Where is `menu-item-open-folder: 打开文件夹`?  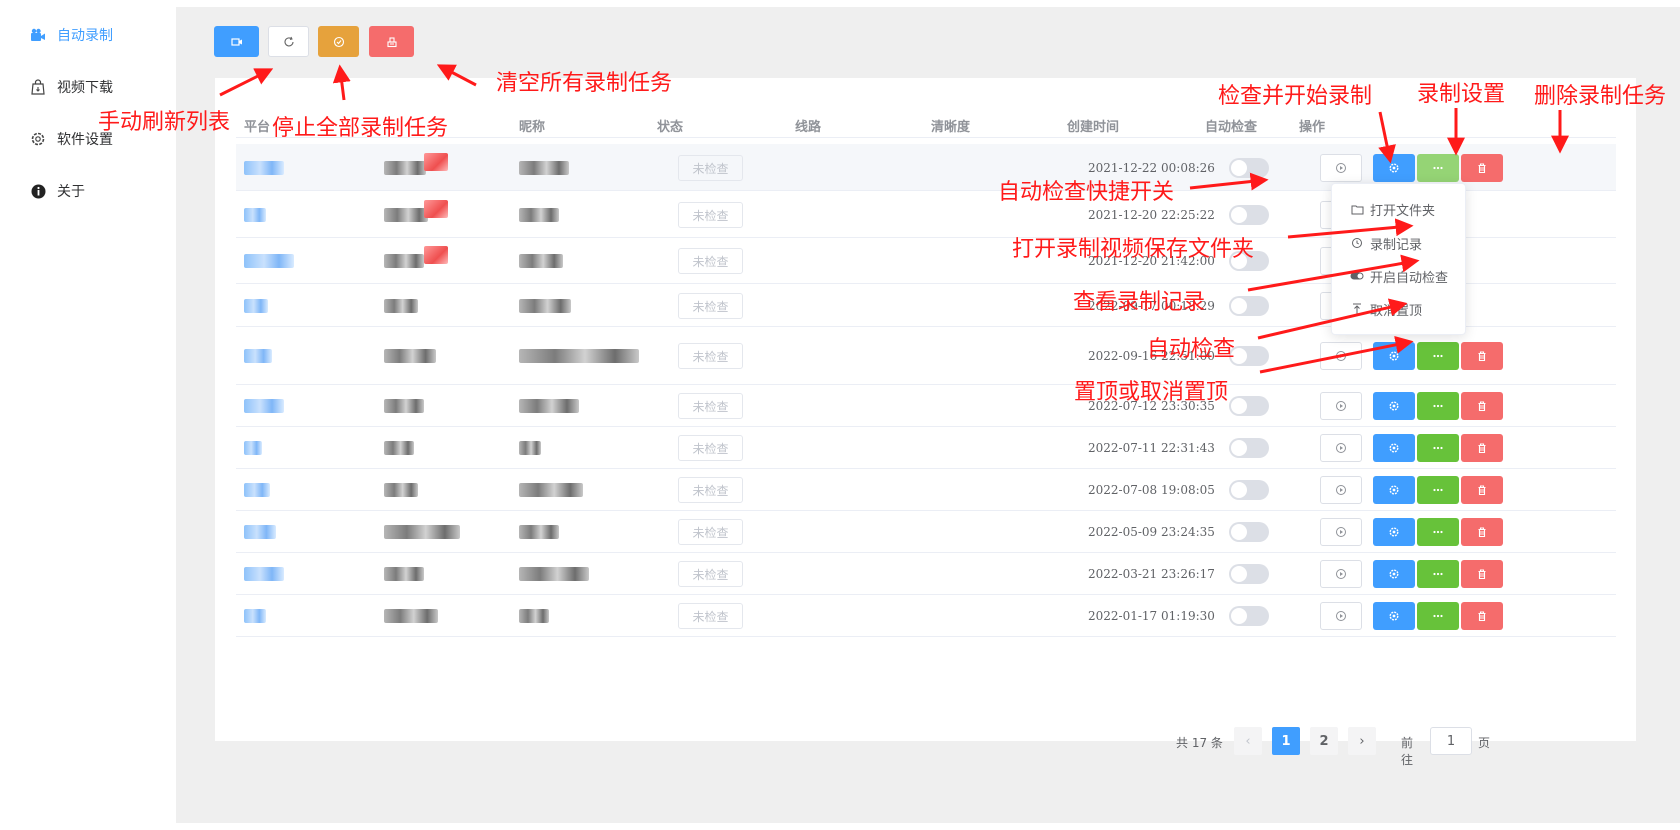
menu-item-open-folder: 打开文件夹 is located at coordinates (1392, 209).